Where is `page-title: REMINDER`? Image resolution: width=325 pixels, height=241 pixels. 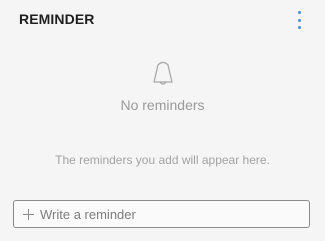 page-title: REMINDER is located at coordinates (57, 19).